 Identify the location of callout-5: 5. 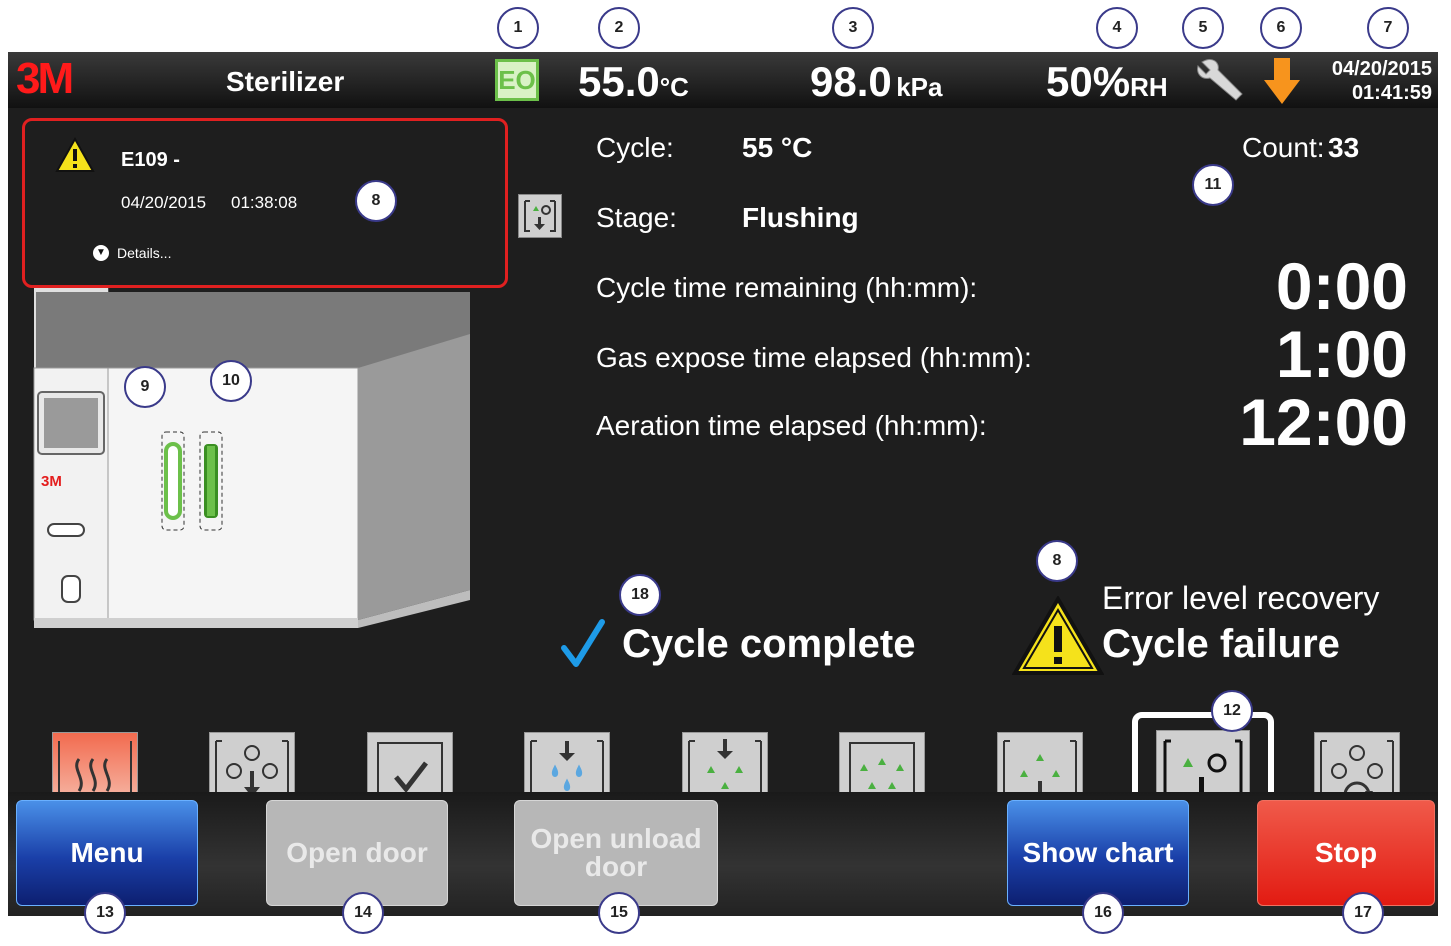
(1203, 28).